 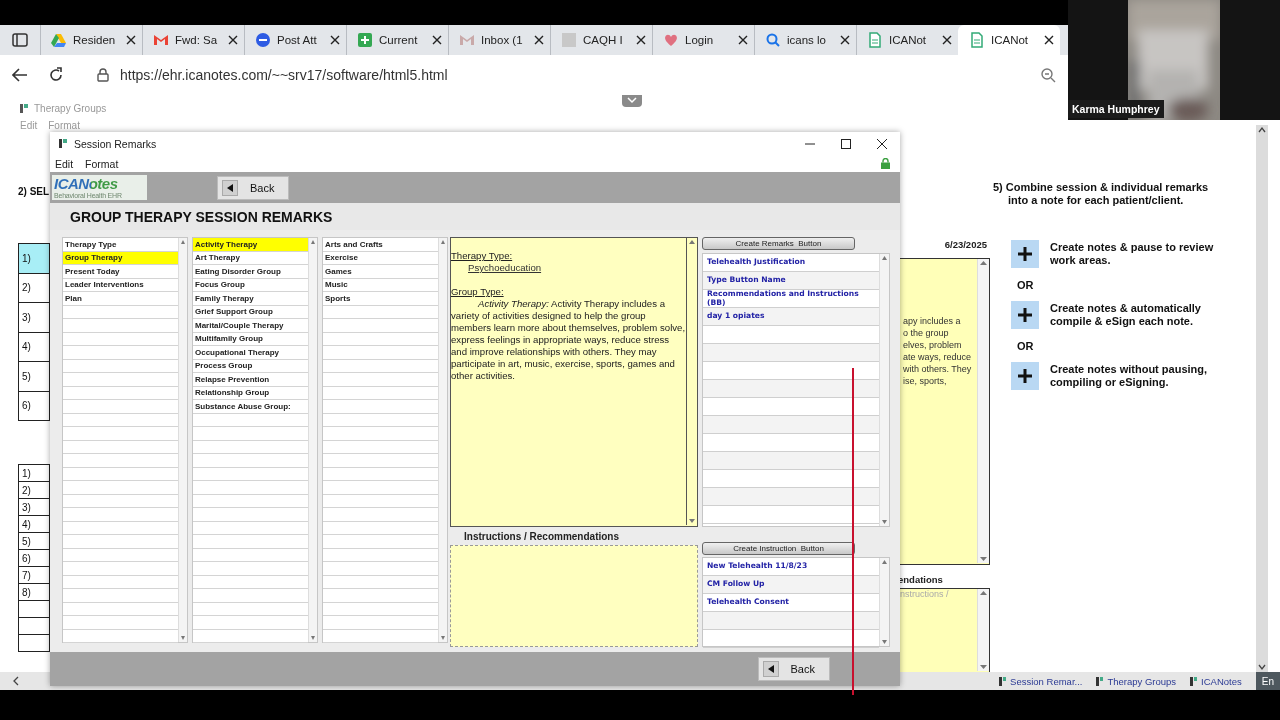 What do you see at coordinates (263, 40) in the screenshot?
I see `circle-icon` at bounding box center [263, 40].